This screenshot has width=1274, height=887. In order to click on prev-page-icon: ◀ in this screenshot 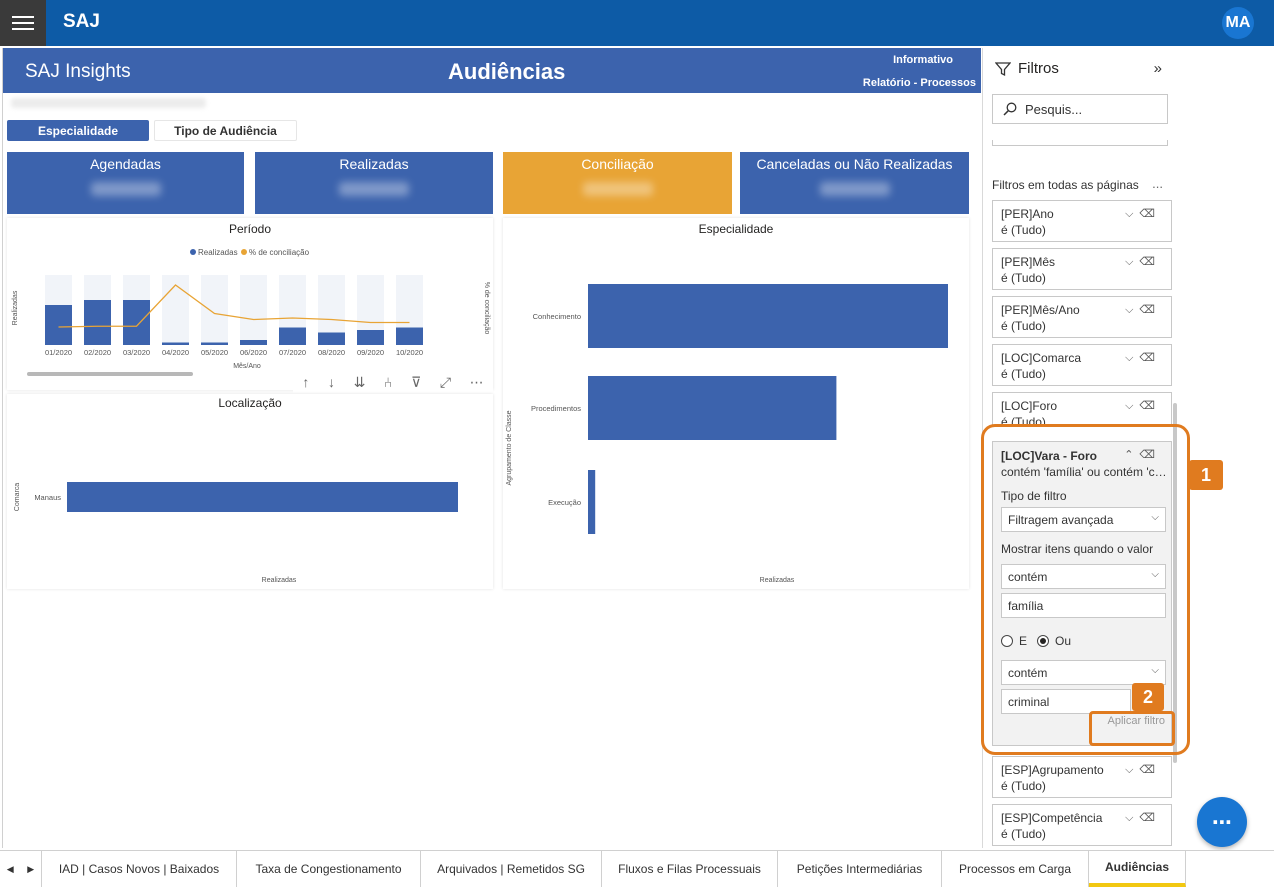, I will do `click(10, 869)`.